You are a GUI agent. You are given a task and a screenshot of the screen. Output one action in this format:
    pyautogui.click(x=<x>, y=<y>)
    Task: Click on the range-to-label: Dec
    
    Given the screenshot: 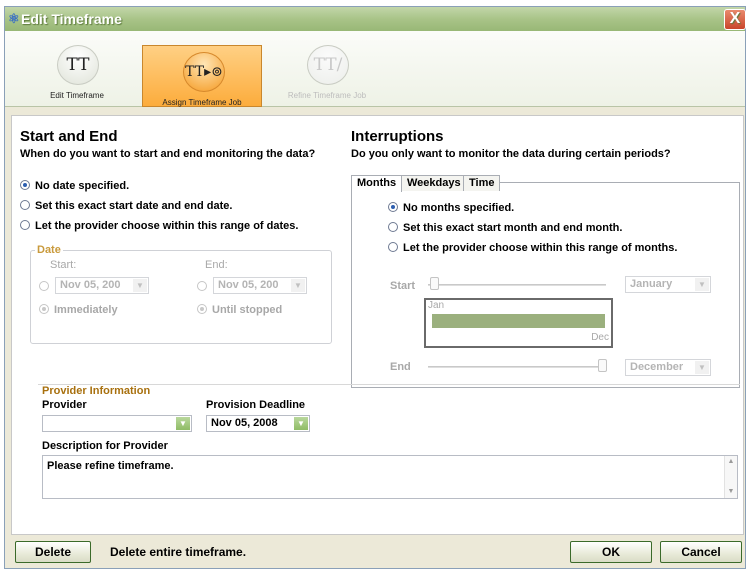 What is the action you would take?
    pyautogui.click(x=600, y=337)
    